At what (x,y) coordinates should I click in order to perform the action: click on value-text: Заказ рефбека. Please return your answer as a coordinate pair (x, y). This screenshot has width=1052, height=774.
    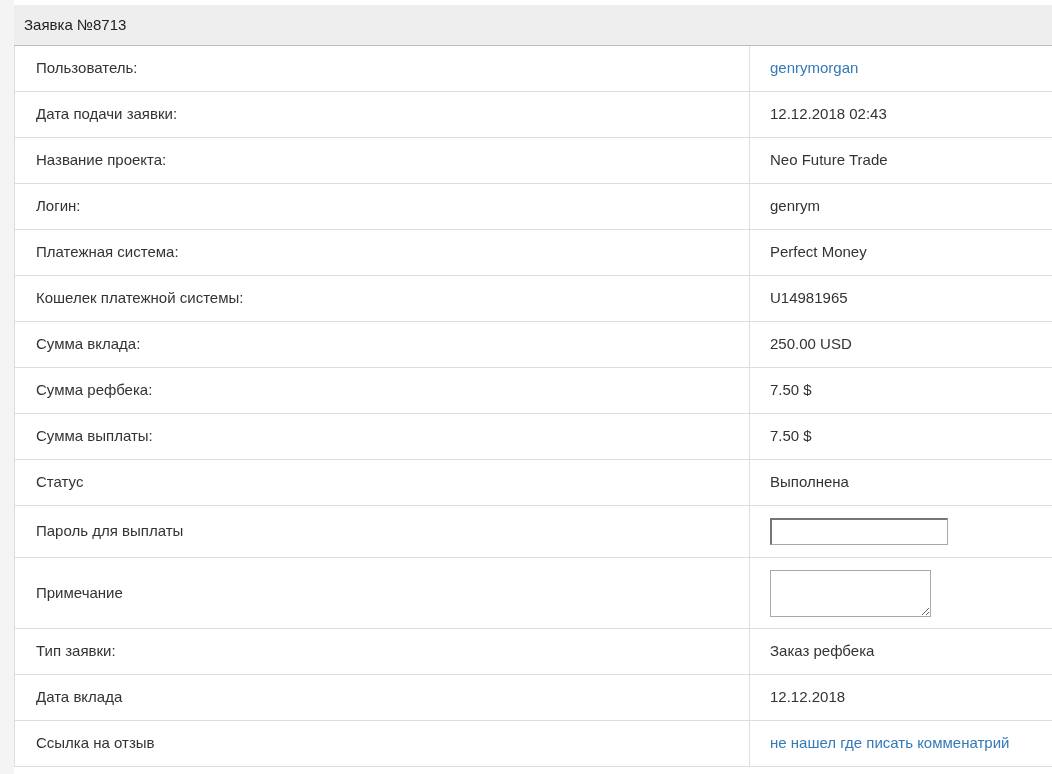
    Looking at the image, I should click on (822, 651).